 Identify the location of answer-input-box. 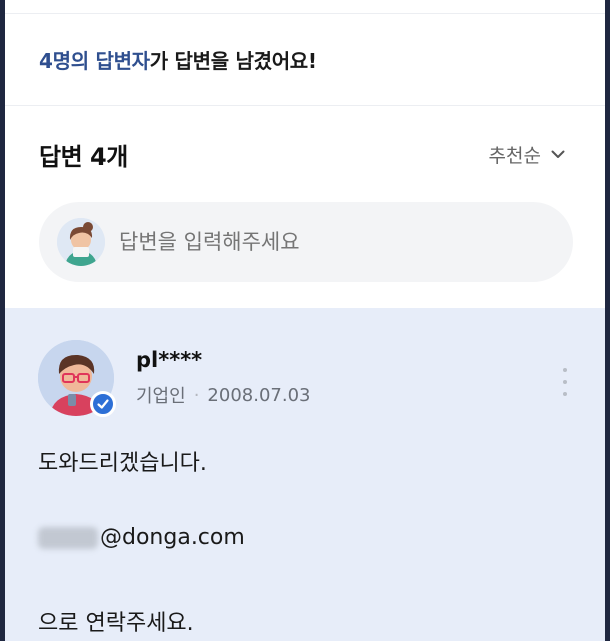
(306, 242).